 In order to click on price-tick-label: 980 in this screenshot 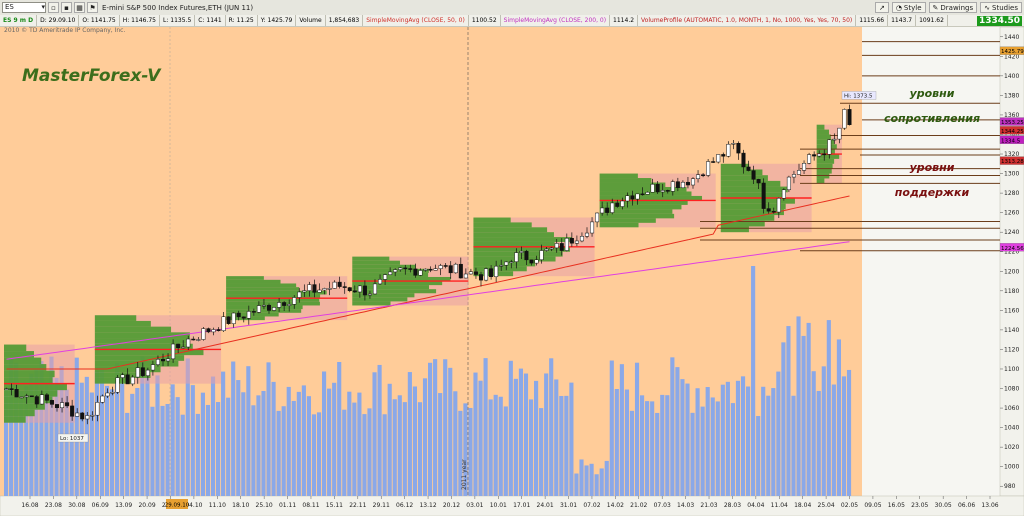, I will do `click(1010, 486)`.